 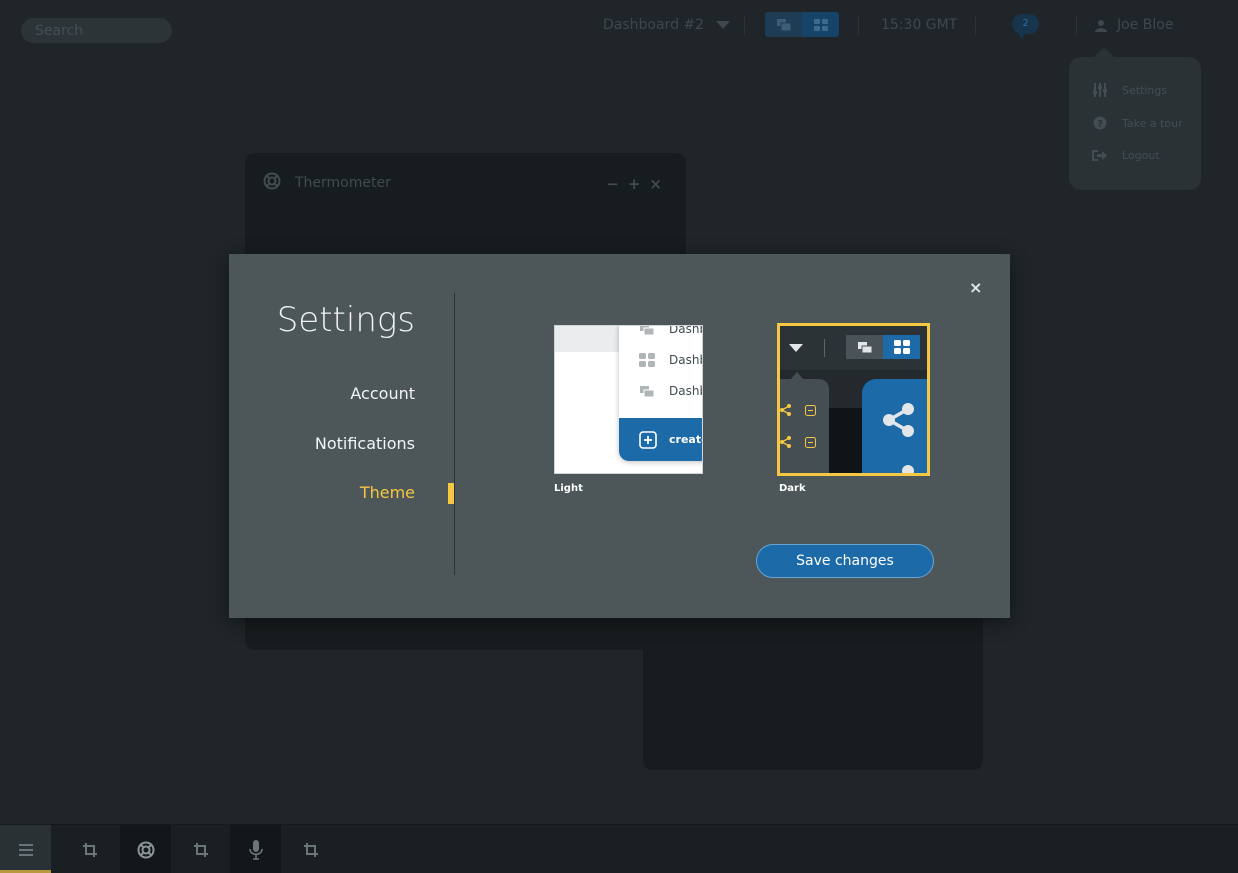 I want to click on search-input, so click(x=96, y=30).